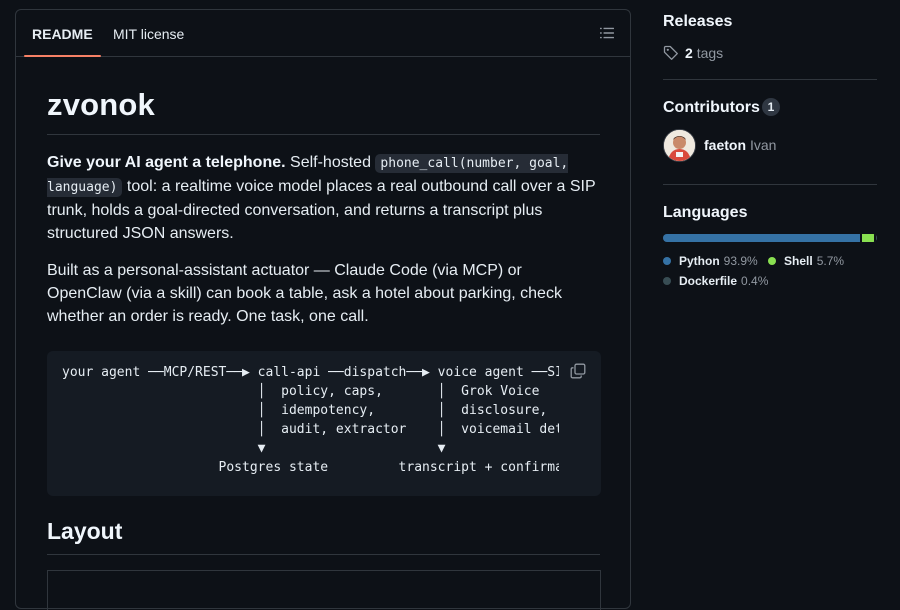 The width and height of the screenshot is (900, 610). I want to click on language-item-python: Python 93.9%, so click(710, 261).